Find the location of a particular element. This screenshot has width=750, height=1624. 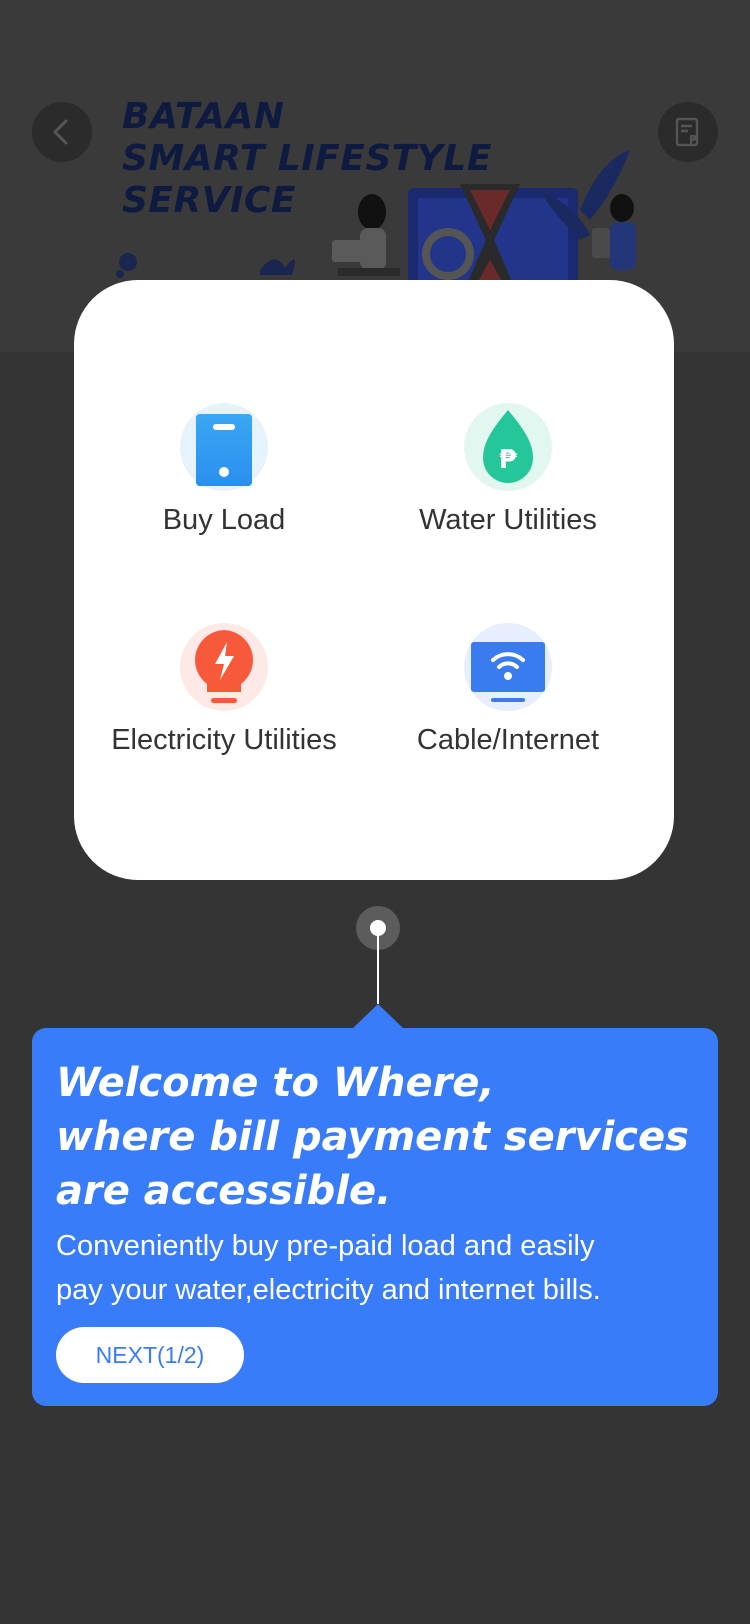

service-cable-internet: Cable/Internet is located at coordinates (508, 689).